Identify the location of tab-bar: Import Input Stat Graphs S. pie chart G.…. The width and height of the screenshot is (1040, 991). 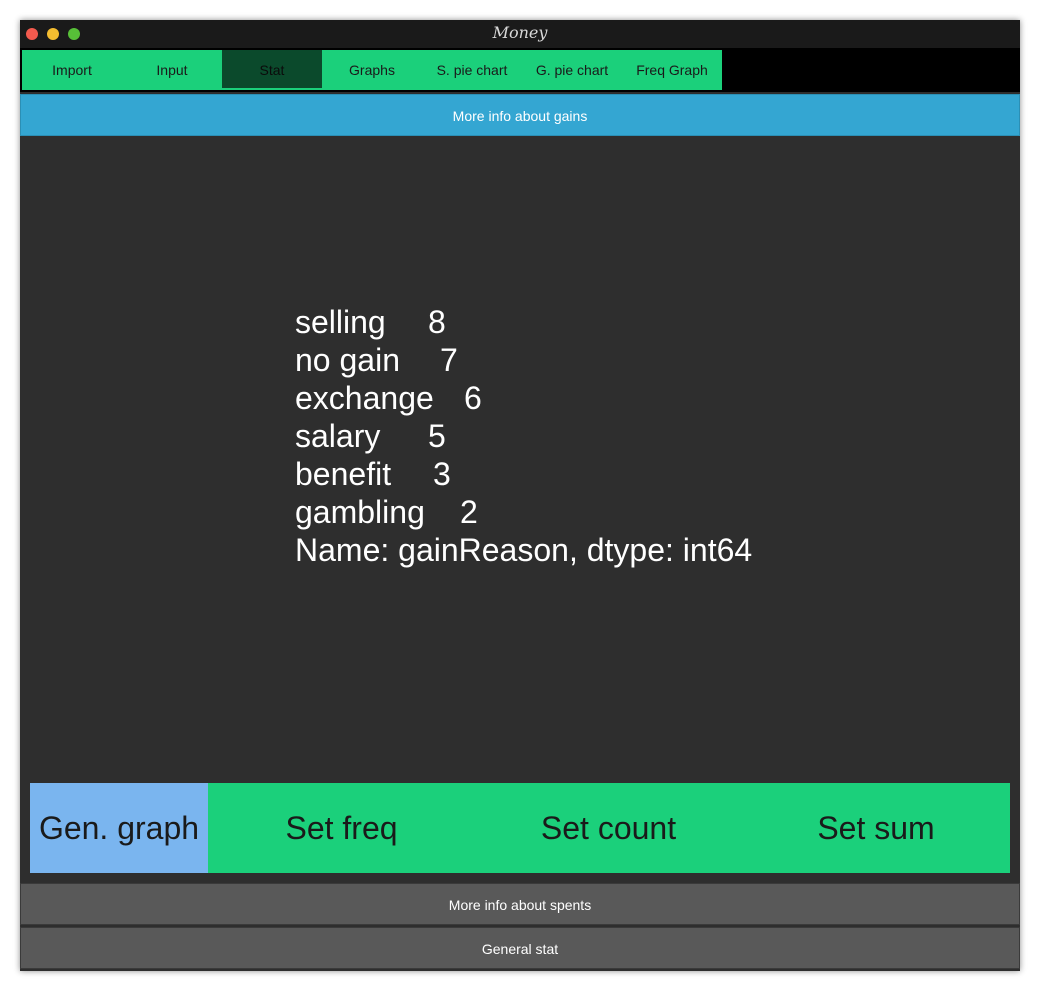
(520, 70).